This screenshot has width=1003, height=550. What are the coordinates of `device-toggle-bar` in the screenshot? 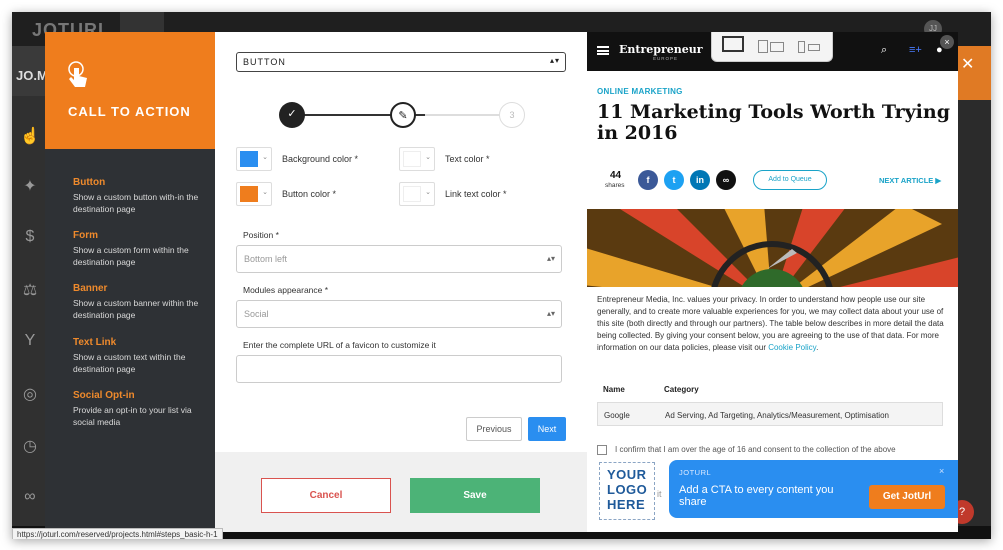 It's located at (772, 47).